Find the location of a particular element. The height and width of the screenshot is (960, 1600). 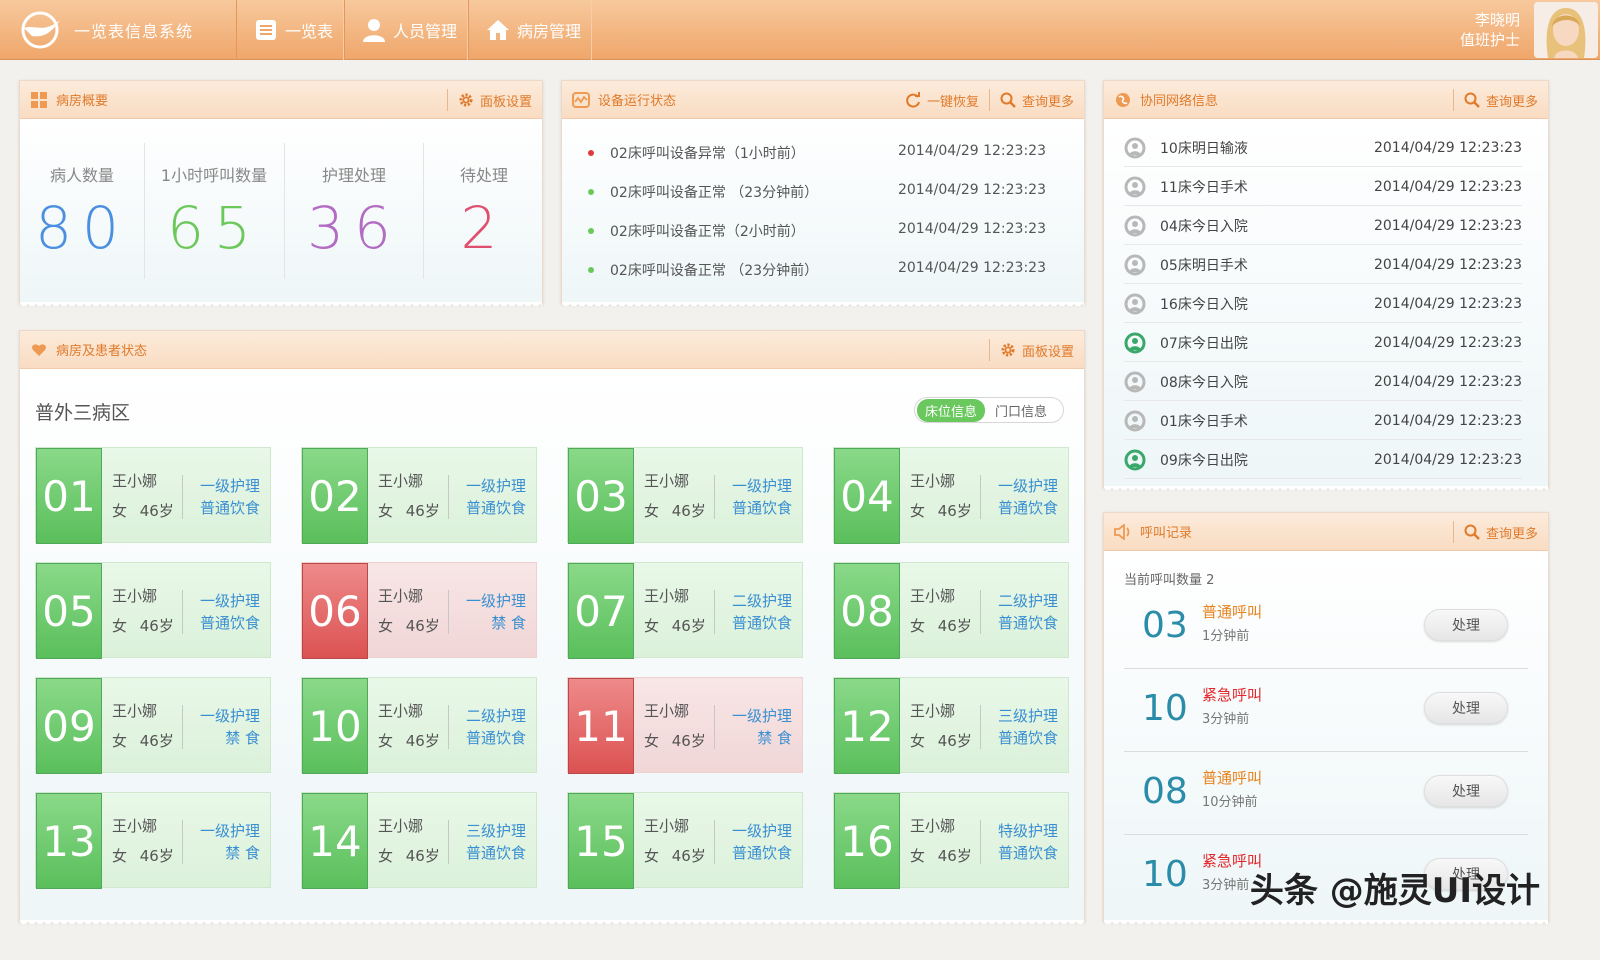

call-type: 紧急呼叫 is located at coordinates (1232, 695).